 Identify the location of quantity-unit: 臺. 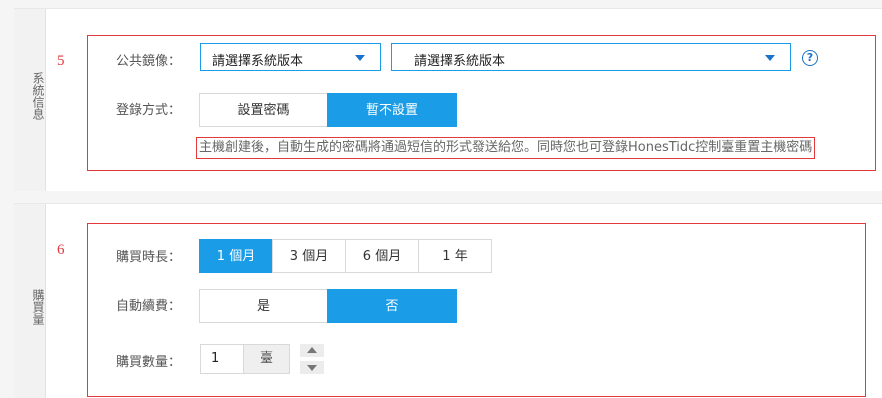
(266, 359).